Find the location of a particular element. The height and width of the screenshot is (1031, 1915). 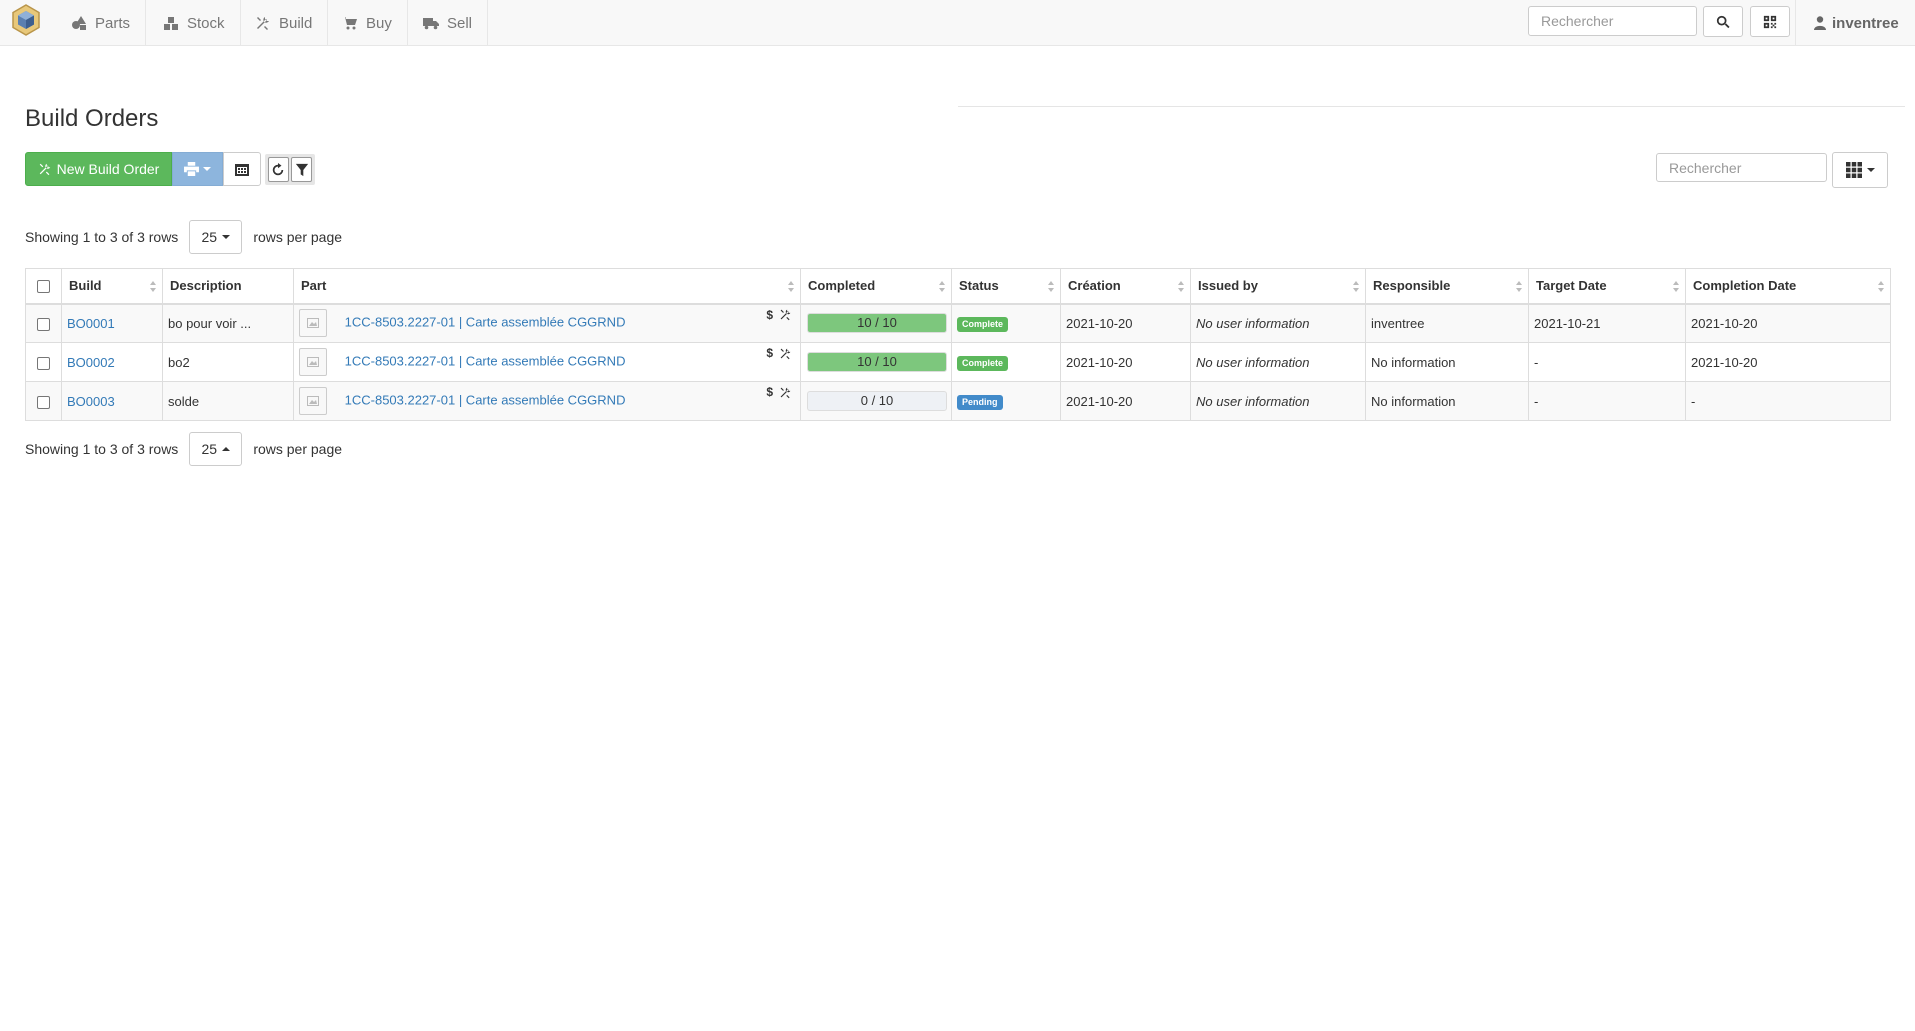

part-thumbnail is located at coordinates (313, 362).